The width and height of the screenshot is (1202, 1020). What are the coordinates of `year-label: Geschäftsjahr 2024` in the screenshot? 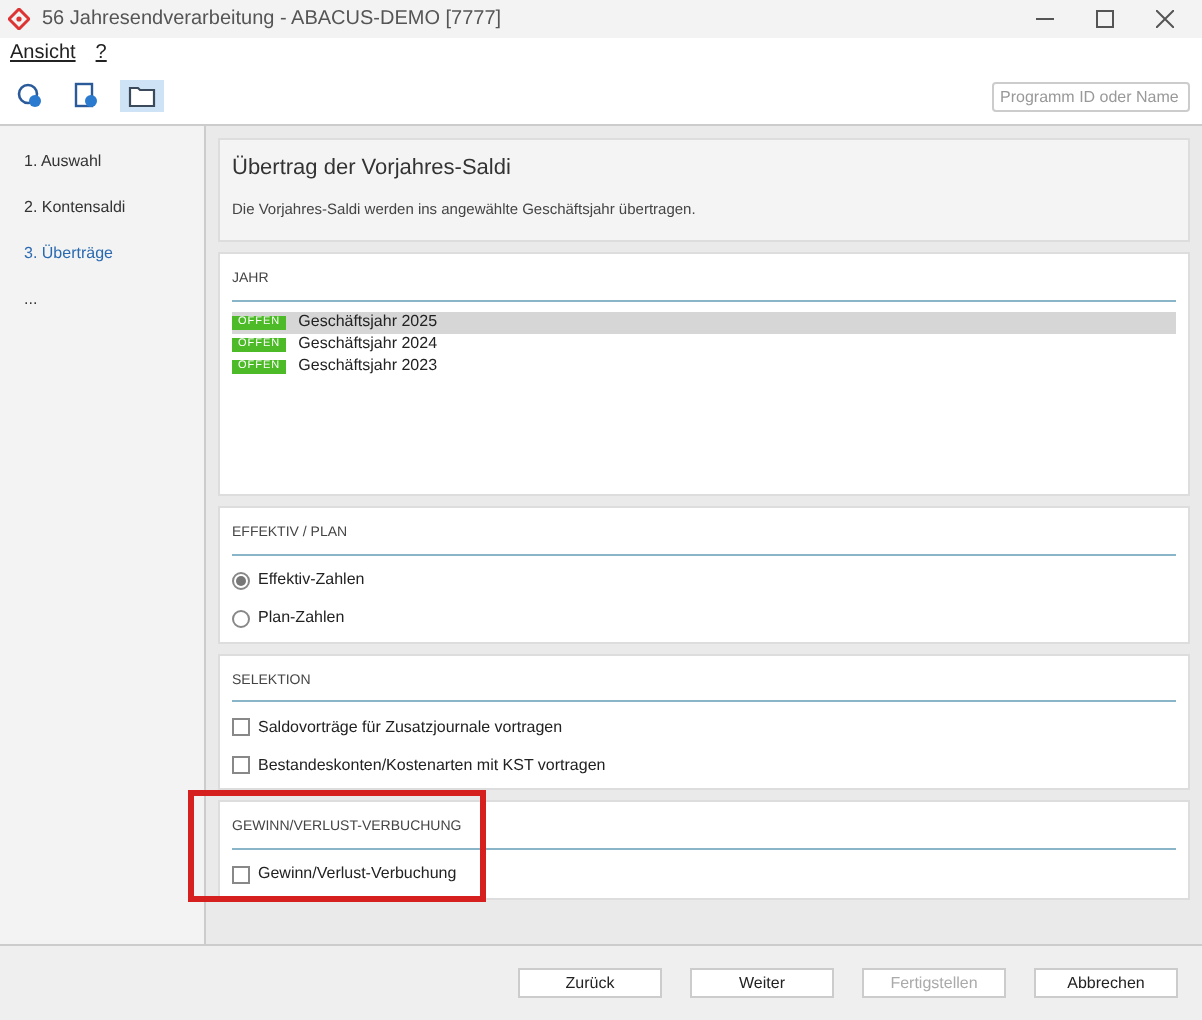 It's located at (368, 344).